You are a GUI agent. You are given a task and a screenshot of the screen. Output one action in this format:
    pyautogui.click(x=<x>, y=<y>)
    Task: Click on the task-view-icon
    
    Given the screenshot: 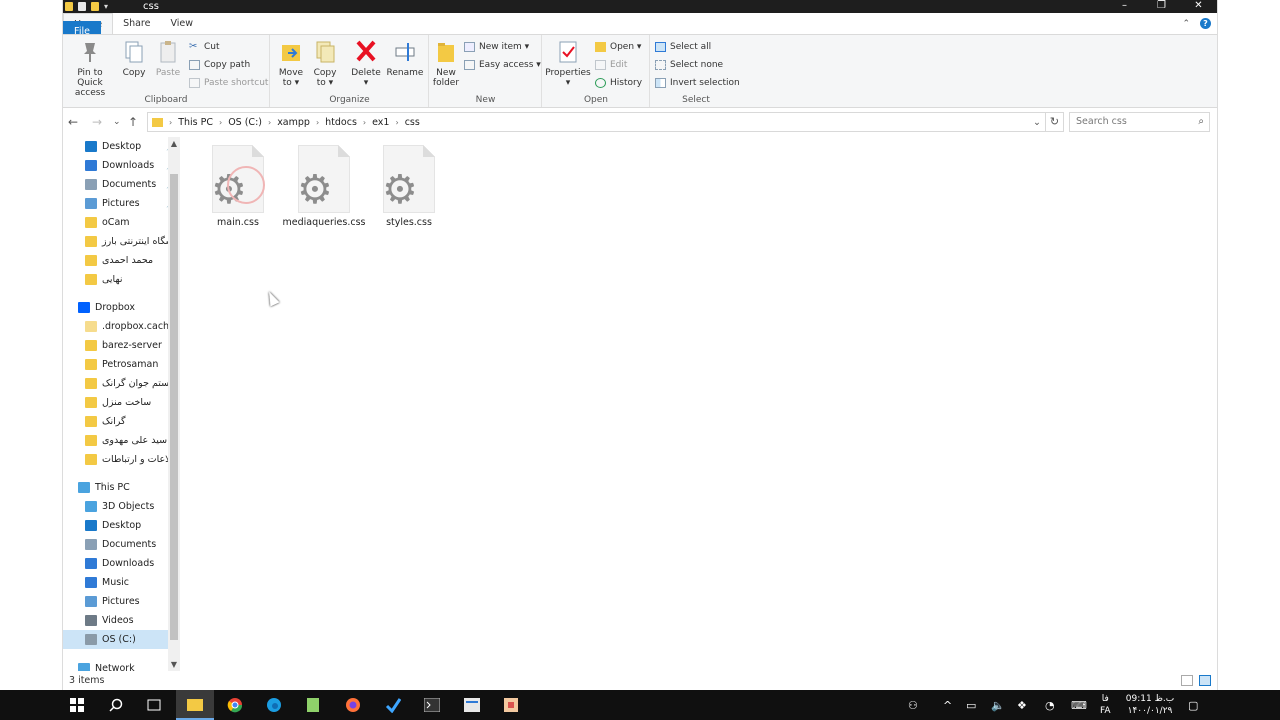 What is the action you would take?
    pyautogui.click(x=154, y=705)
    